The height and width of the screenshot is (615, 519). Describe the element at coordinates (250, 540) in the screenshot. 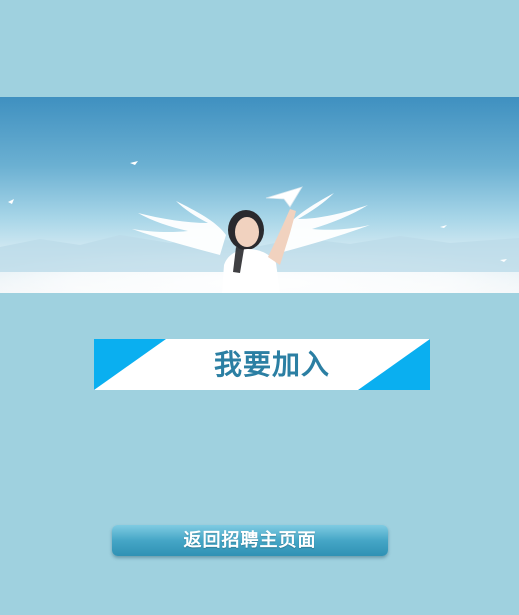

I see `return-recruitment-home-button: 返回招聘主页面` at that location.